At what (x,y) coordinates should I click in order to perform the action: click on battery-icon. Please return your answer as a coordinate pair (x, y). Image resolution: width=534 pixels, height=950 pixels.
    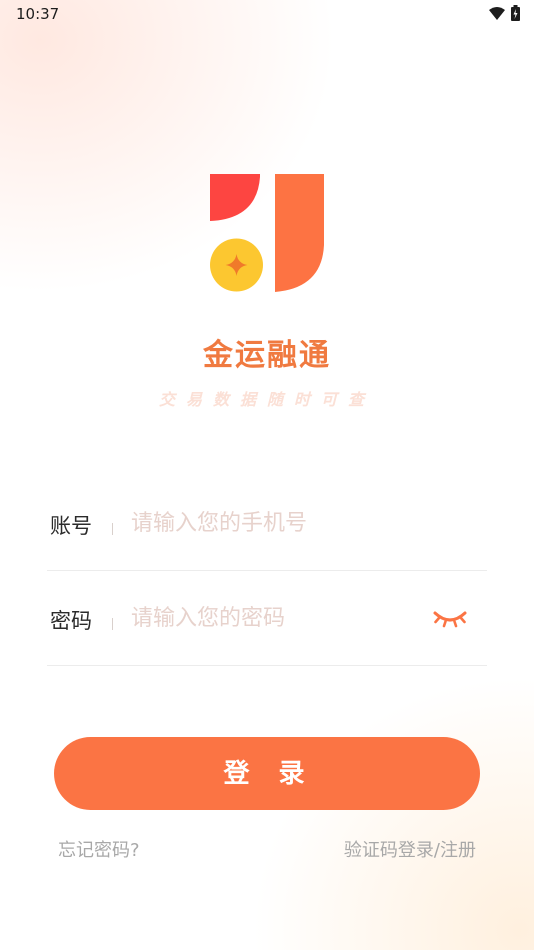
    Looking at the image, I should click on (515, 13).